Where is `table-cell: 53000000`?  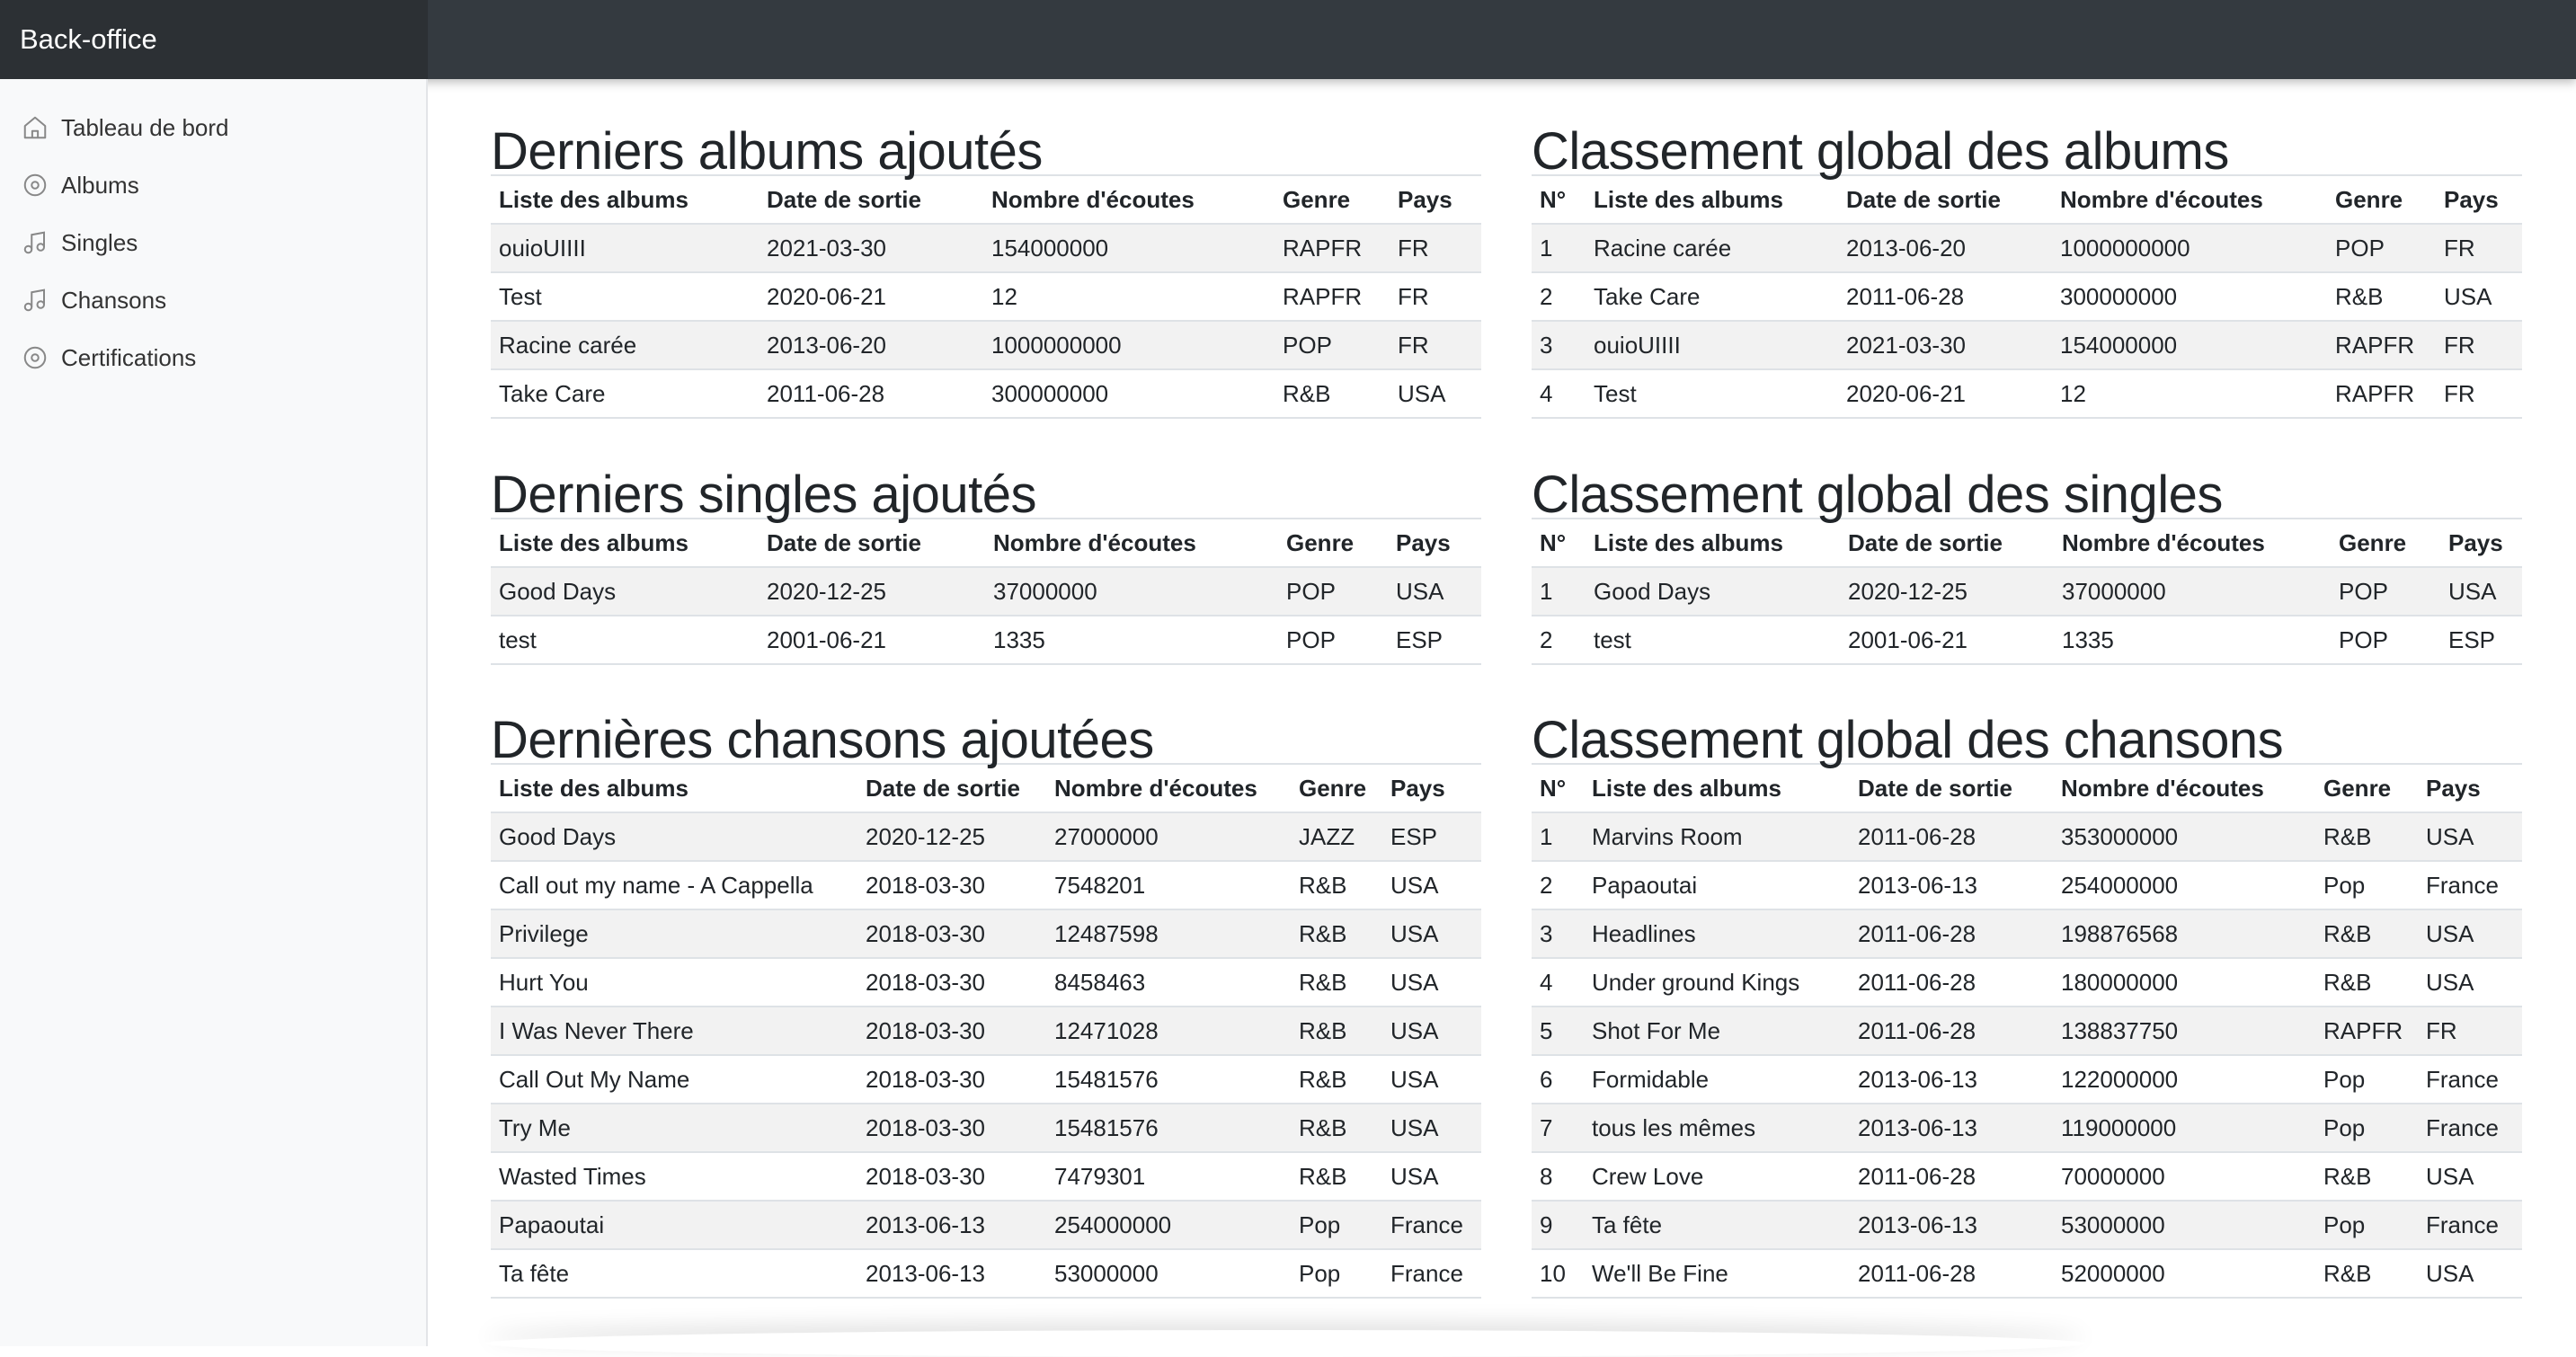 table-cell: 53000000 is located at coordinates (2184, 1225).